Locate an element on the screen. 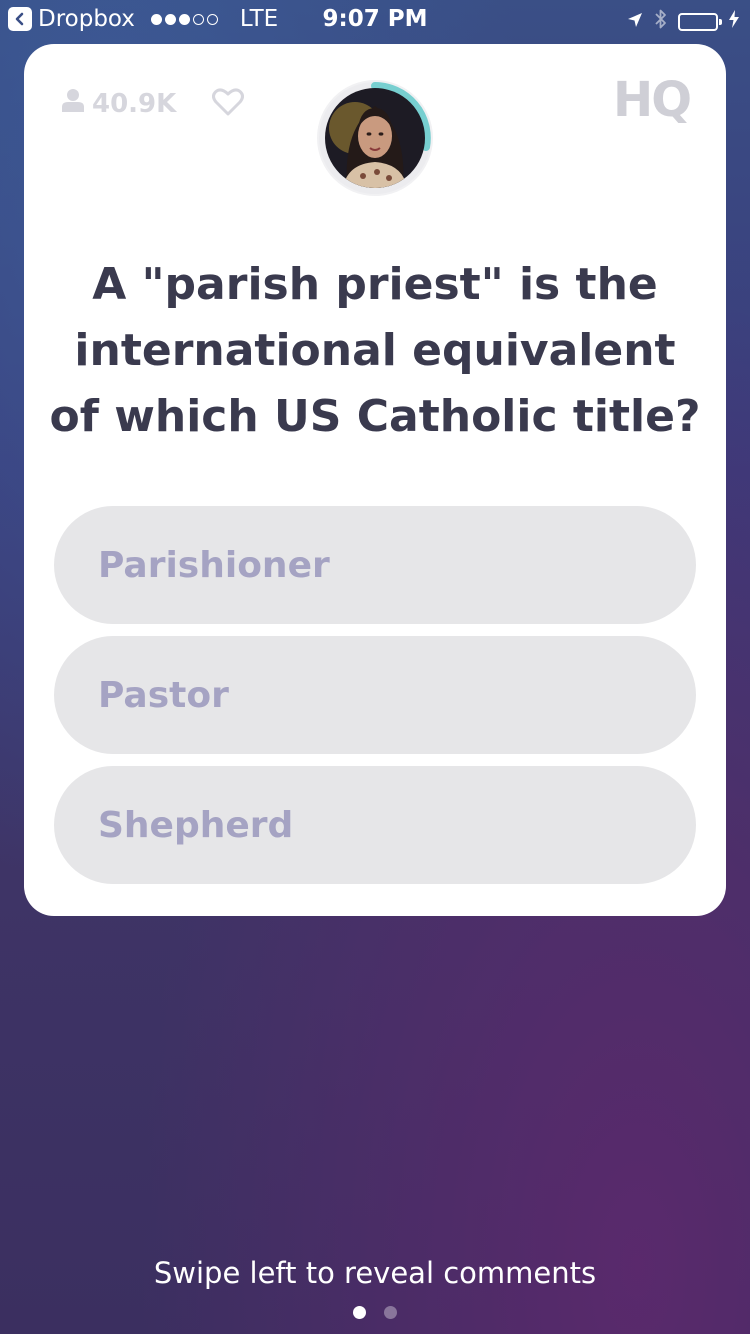  status-right is located at coordinates (683, 22).